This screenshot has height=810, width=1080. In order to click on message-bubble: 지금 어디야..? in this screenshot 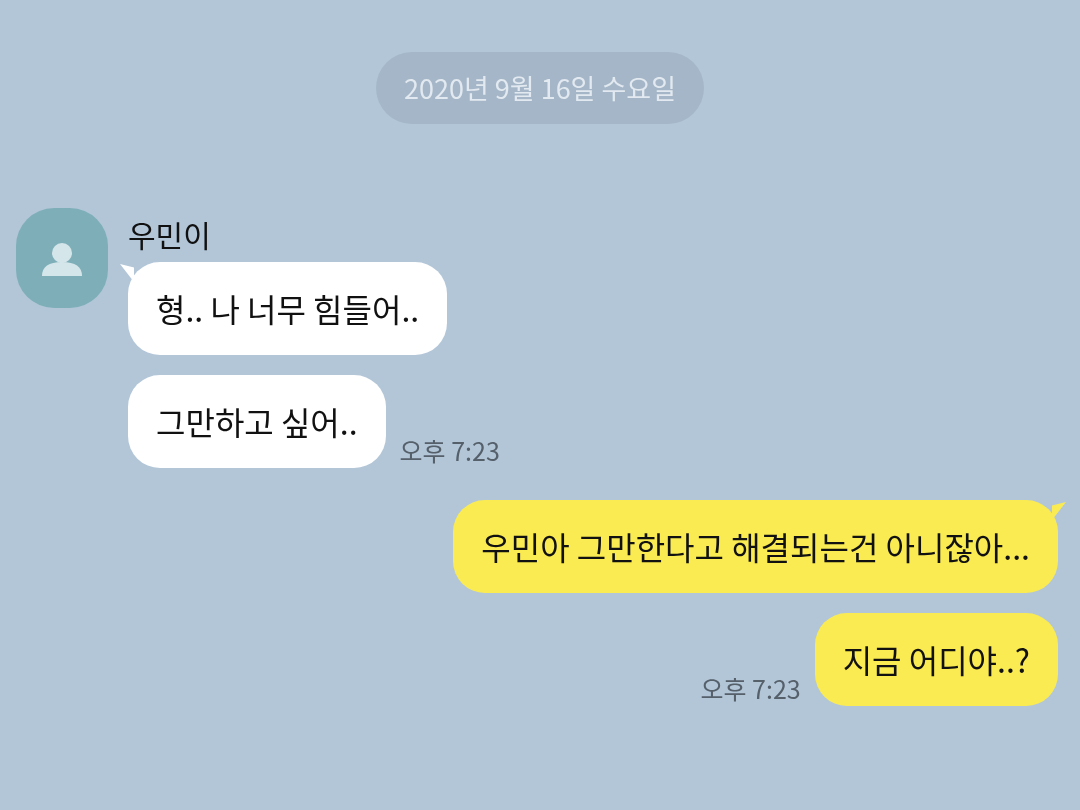, I will do `click(936, 659)`.